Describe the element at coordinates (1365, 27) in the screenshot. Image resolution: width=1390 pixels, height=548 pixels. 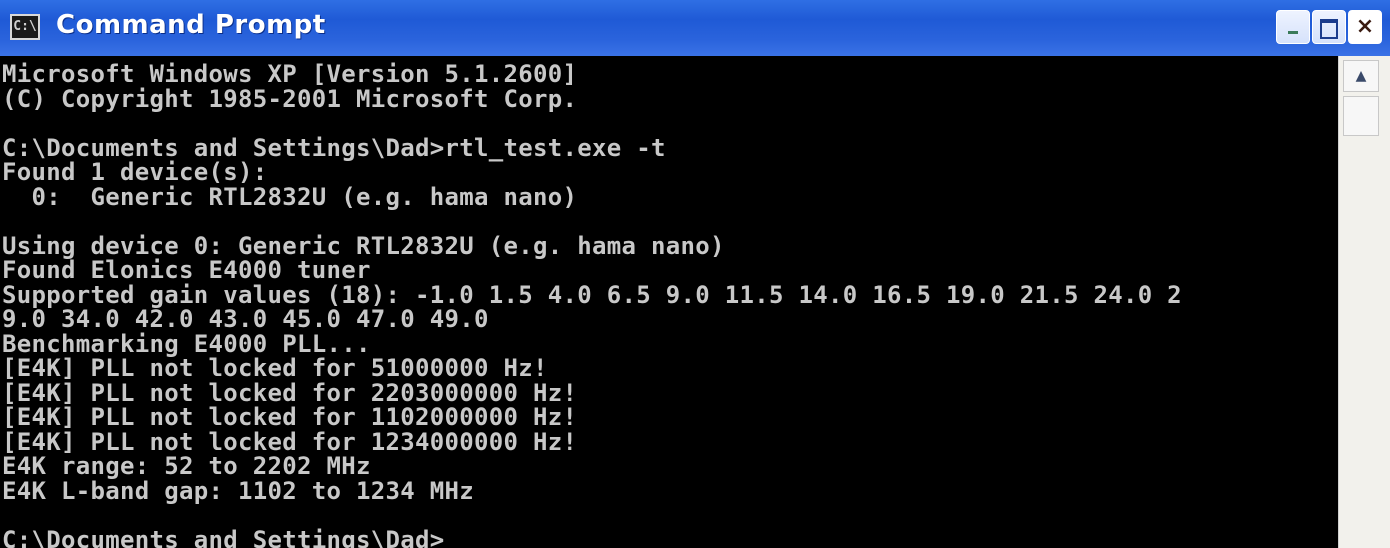
I see `close-button: ×` at that location.